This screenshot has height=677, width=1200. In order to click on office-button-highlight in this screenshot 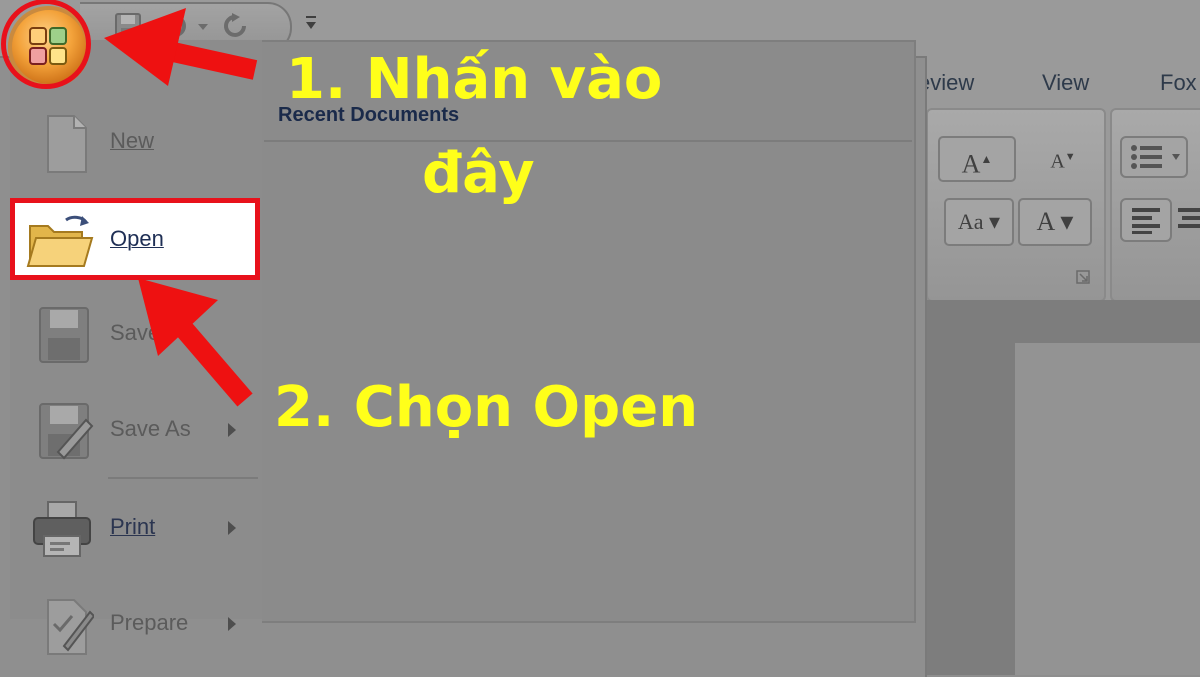, I will do `click(46, 44)`.